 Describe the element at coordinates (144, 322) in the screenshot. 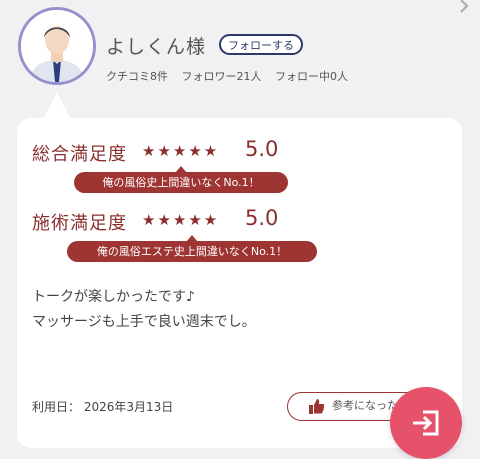

I see `review-text-line: マッサージも上手で良い週末でし。` at that location.